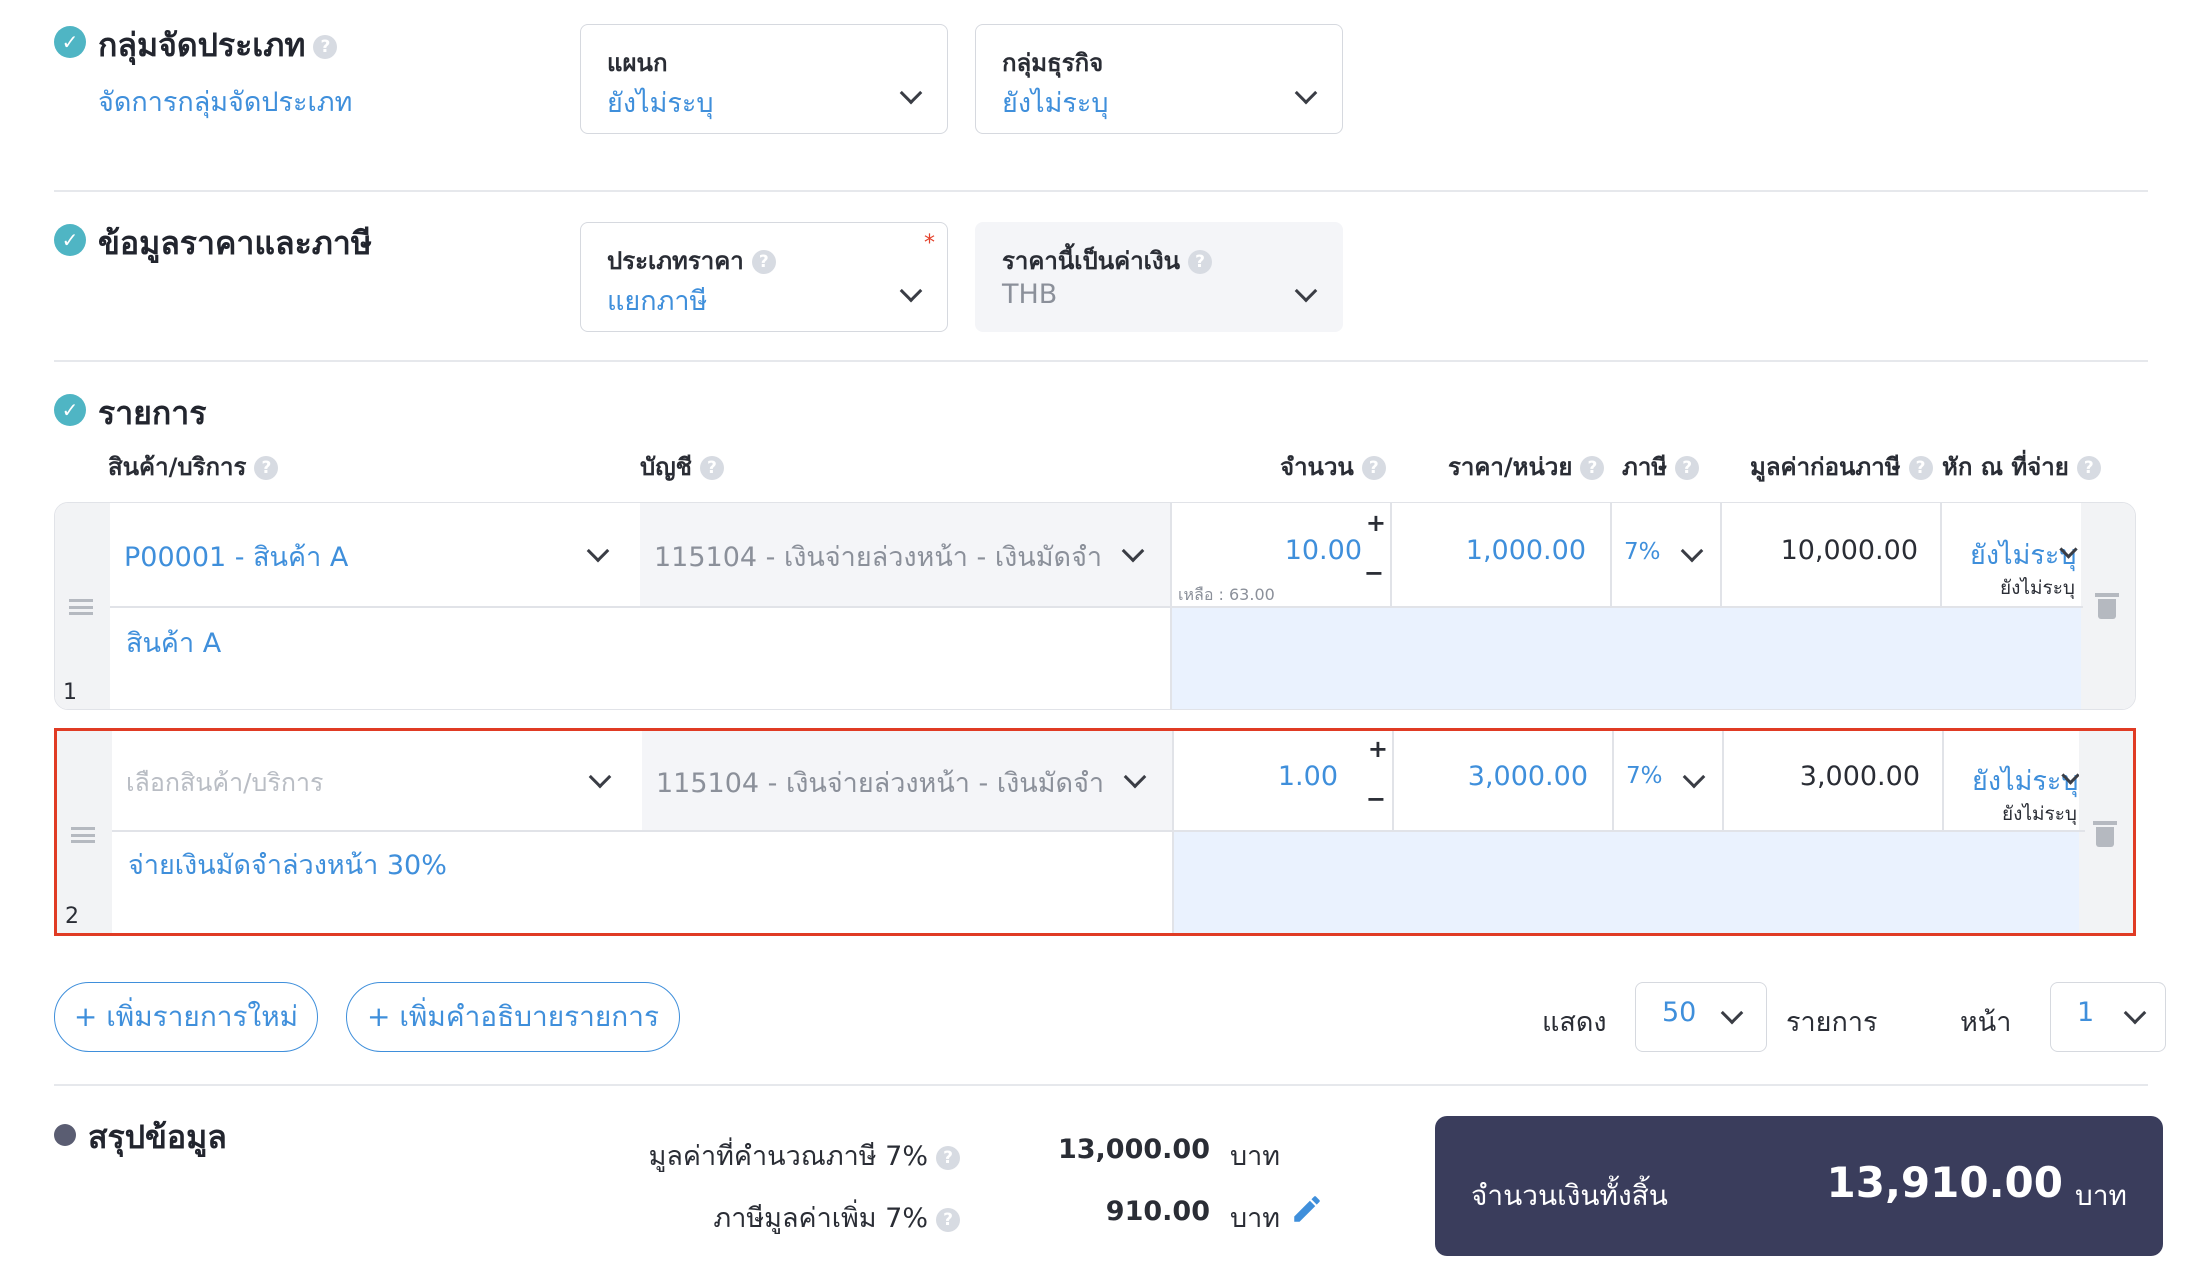  I want to click on drag-handle: 1, so click(82, 606).